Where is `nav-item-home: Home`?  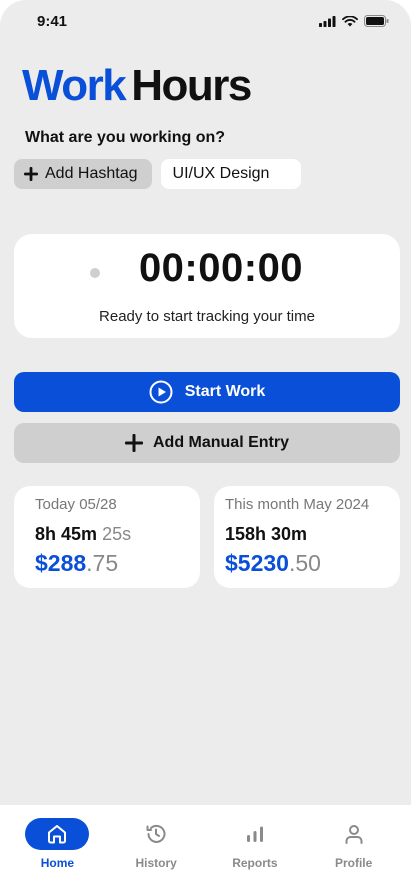 nav-item-home: Home is located at coordinates (57, 845).